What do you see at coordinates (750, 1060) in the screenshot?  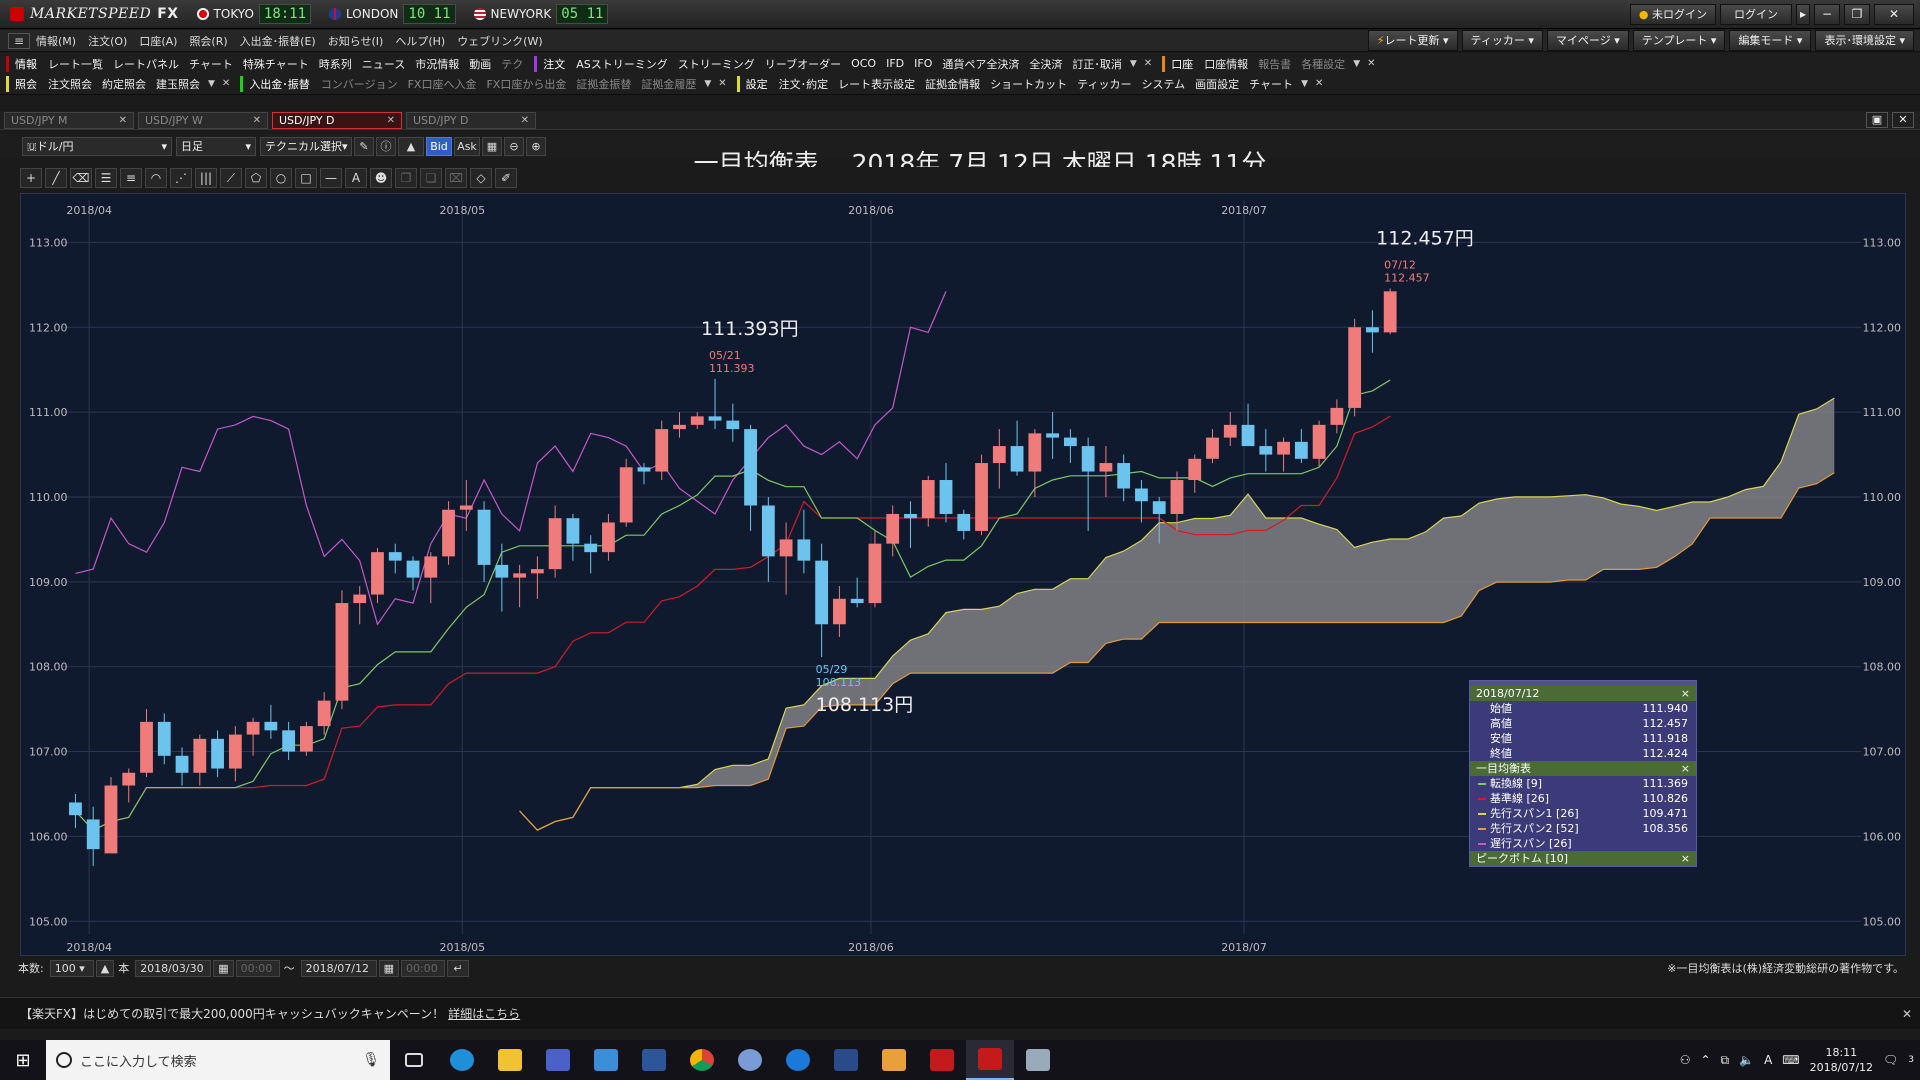 I see `paint-icon` at bounding box center [750, 1060].